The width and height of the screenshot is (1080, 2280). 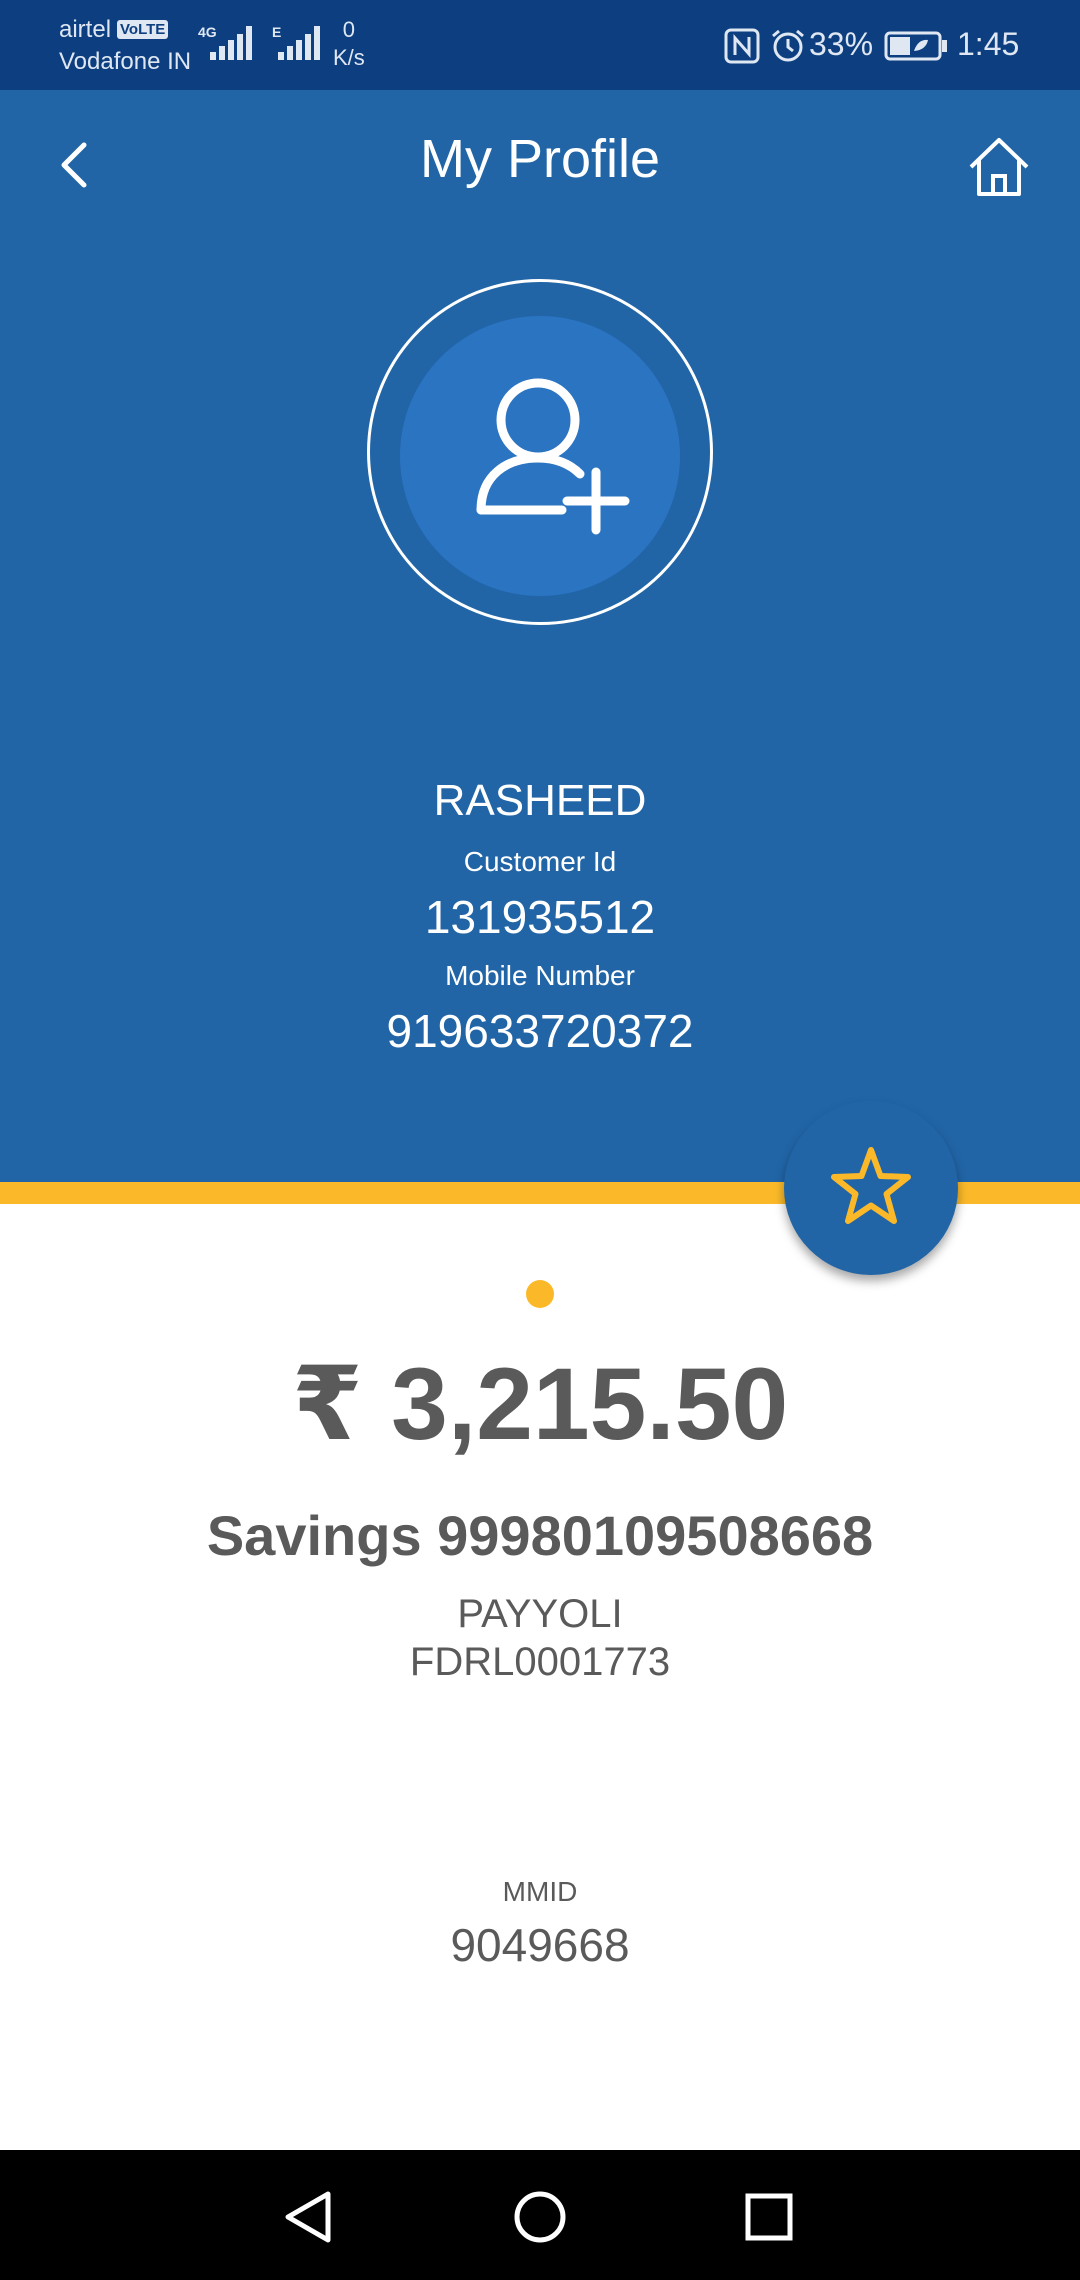 I want to click on alarm-icon, so click(x=788, y=45).